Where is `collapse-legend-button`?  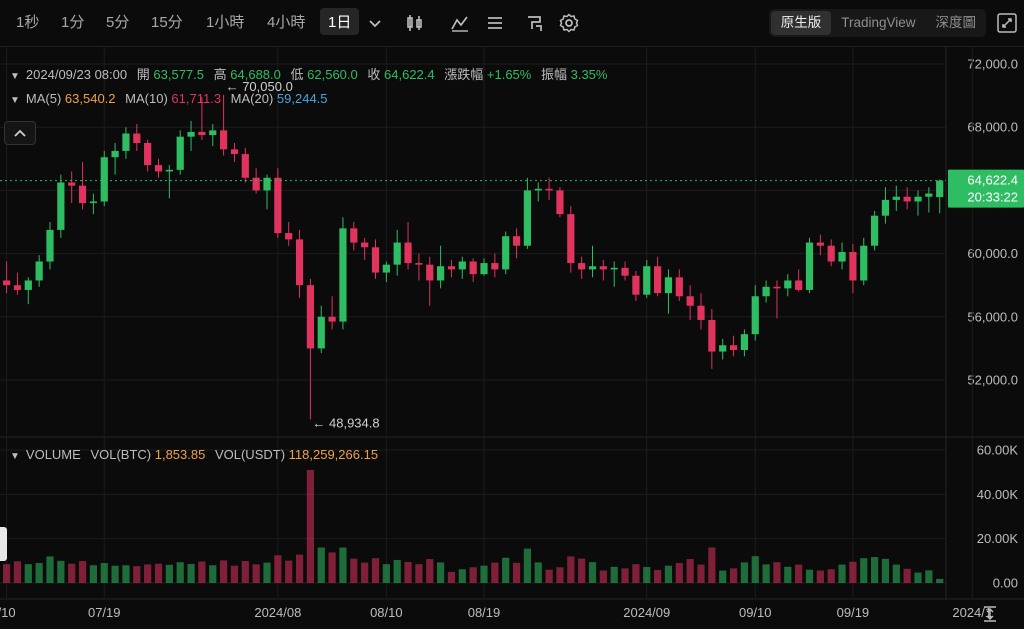
collapse-legend-button is located at coordinates (20, 133).